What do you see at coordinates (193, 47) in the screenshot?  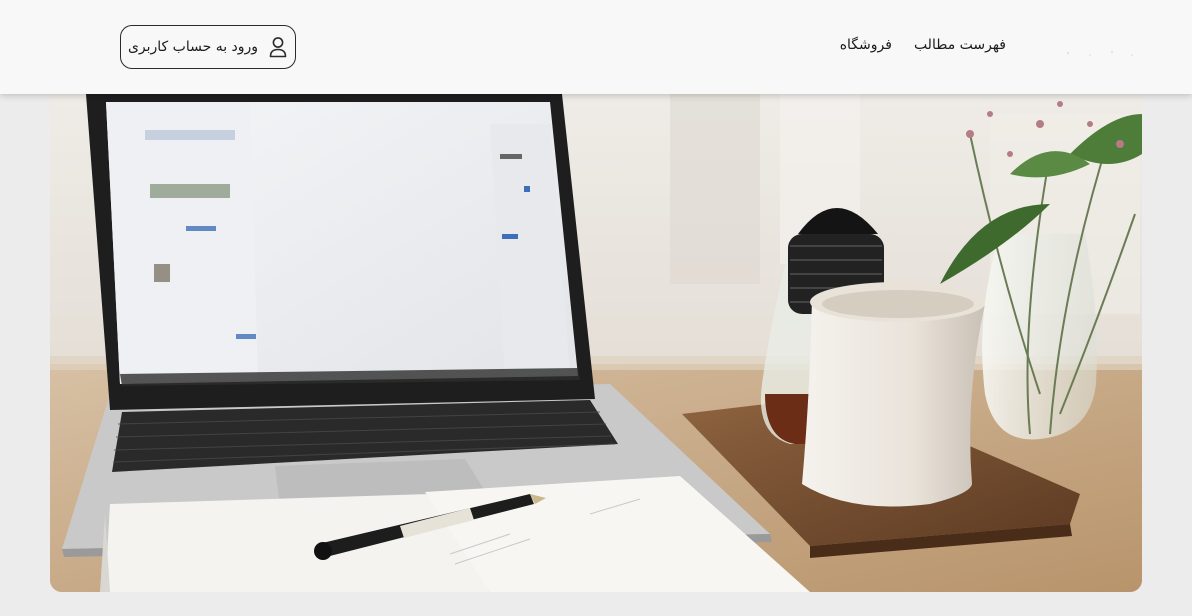 I see `login-button-label: ورود به حساب کاربری` at bounding box center [193, 47].